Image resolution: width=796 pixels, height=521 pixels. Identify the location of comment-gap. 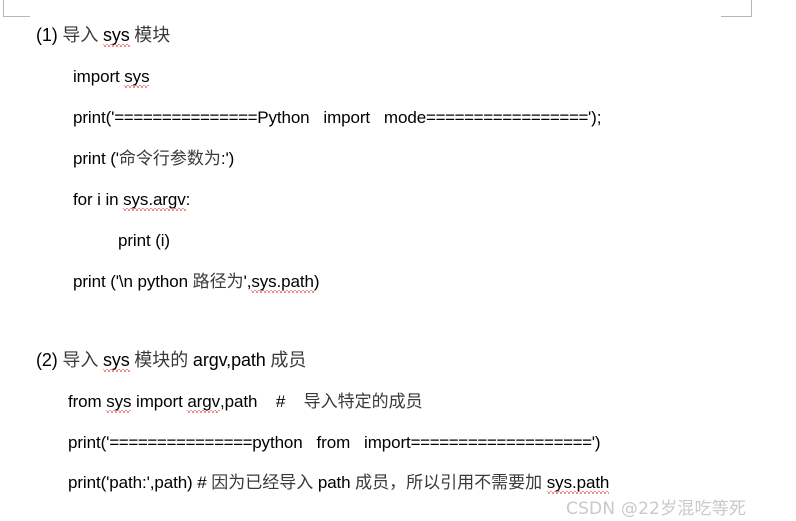
(266, 401).